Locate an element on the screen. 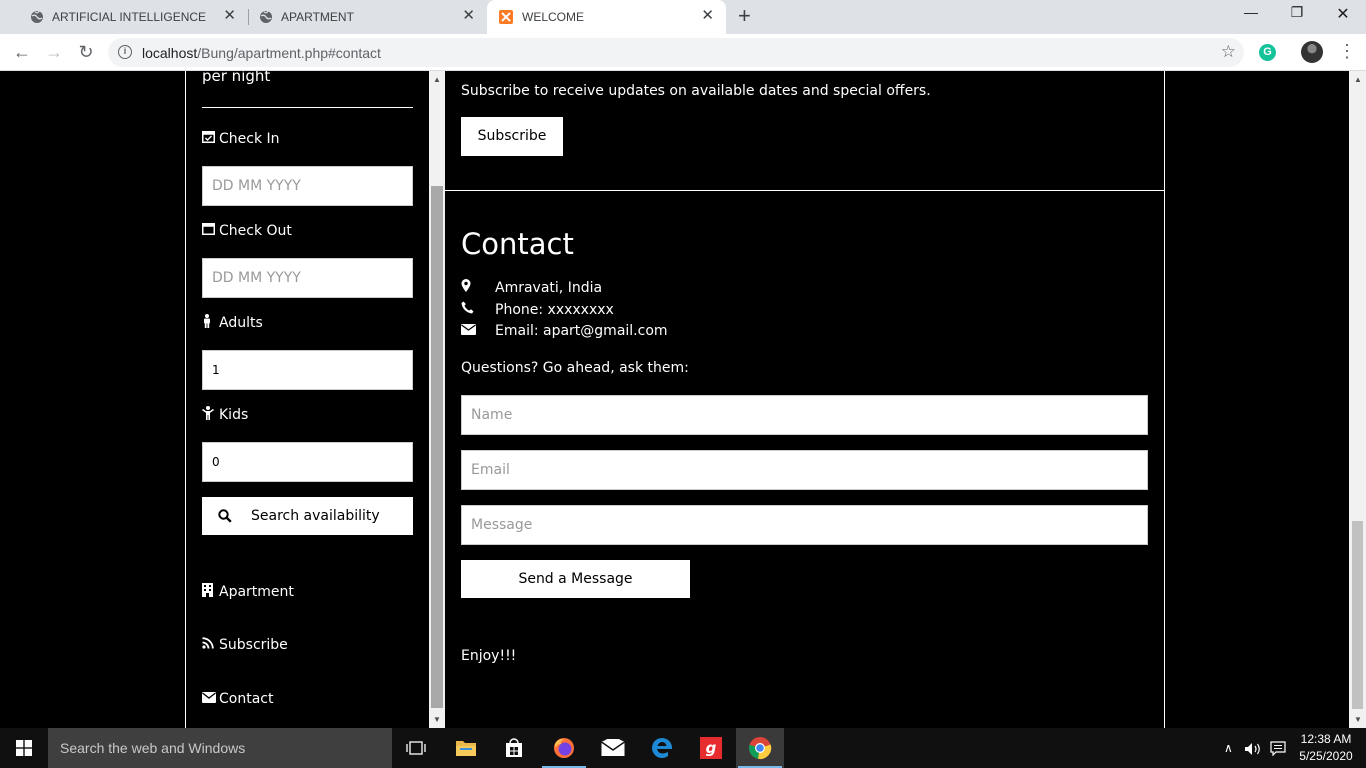  check-in-label: Check In is located at coordinates (241, 138).